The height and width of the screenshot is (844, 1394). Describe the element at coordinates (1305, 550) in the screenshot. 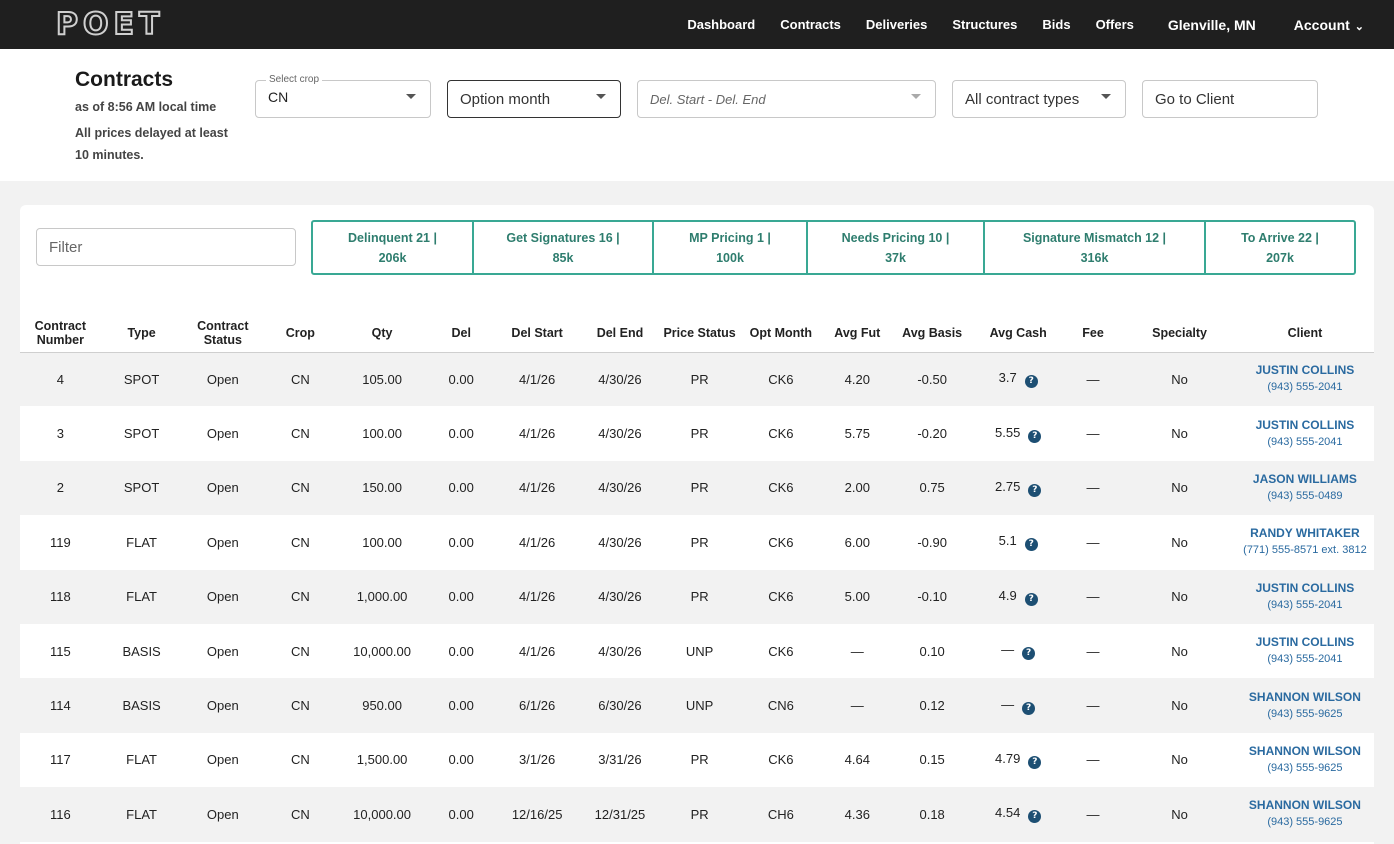

I see `client-phone: (771) 555-8571 ext. 3812` at that location.